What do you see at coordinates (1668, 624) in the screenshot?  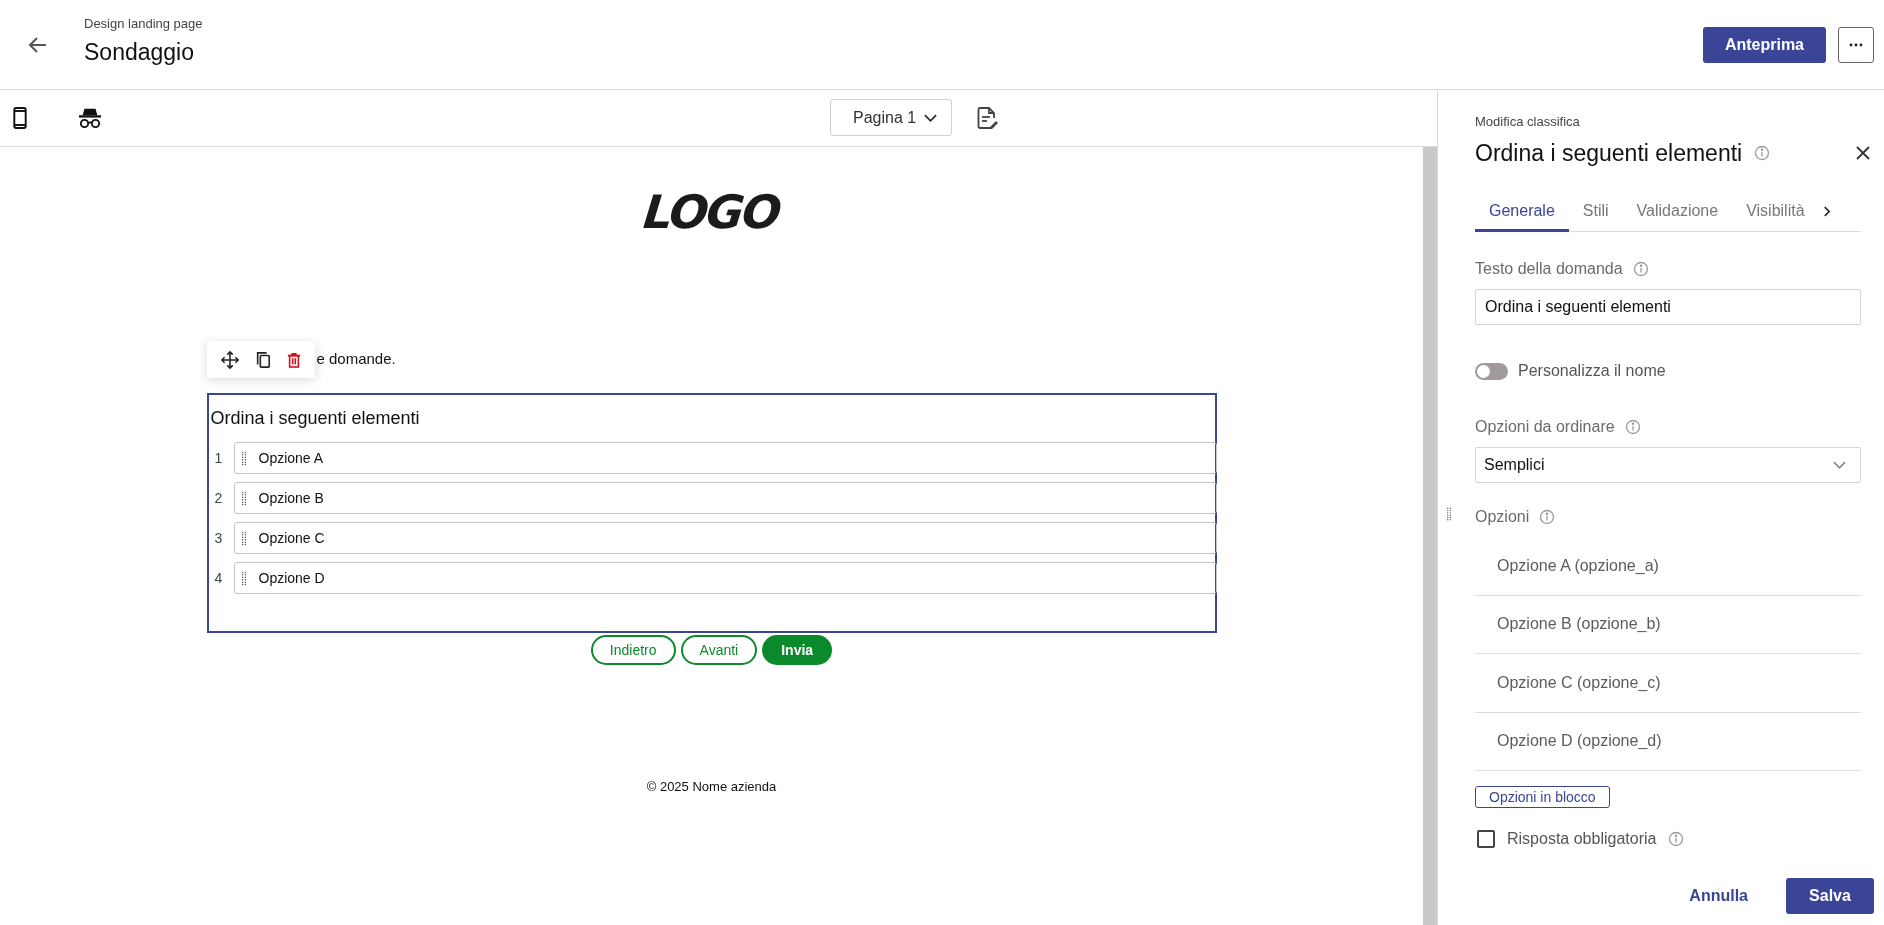 I see `option-row: Opzione B (opzione_b)` at bounding box center [1668, 624].